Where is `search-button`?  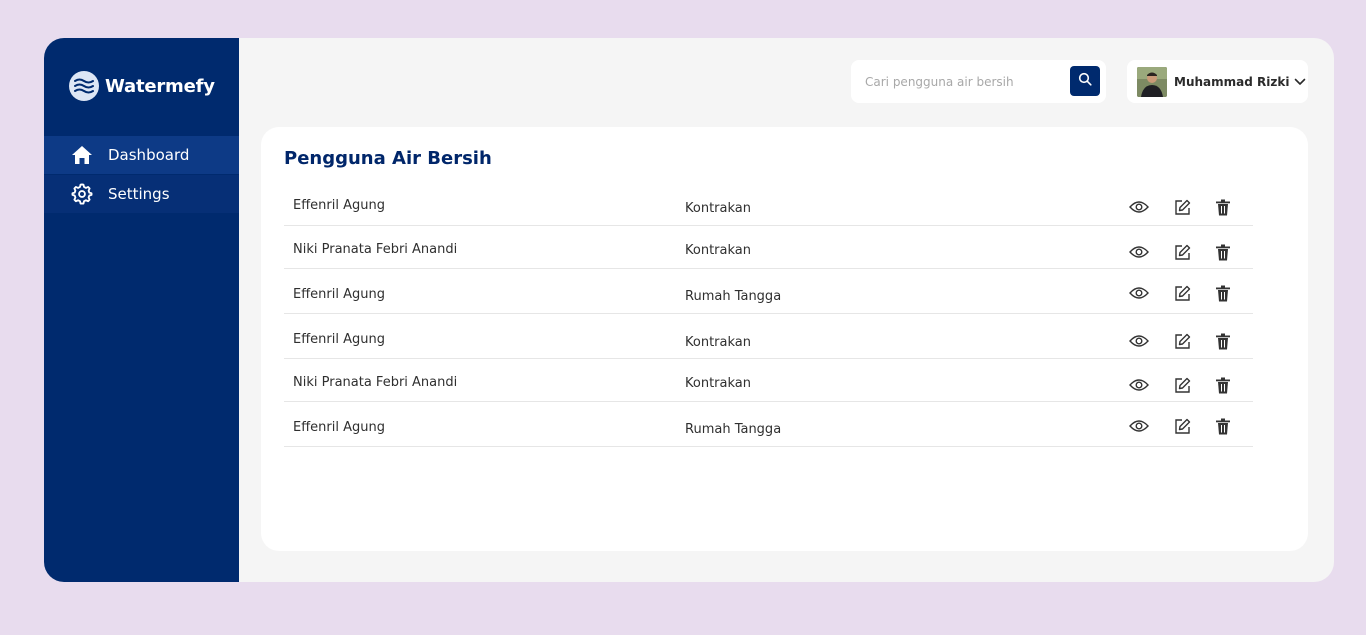 search-button is located at coordinates (1085, 81).